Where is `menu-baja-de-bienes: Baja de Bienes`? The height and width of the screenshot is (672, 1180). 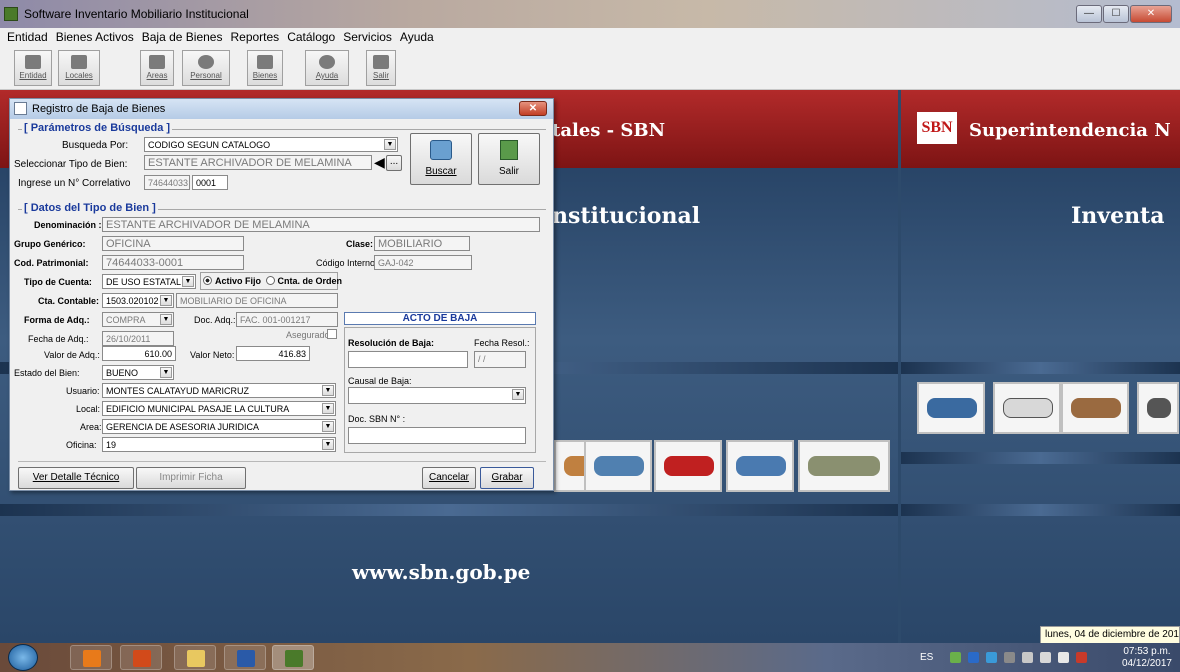
menu-baja-de-bienes: Baja de Bienes is located at coordinates (182, 37).